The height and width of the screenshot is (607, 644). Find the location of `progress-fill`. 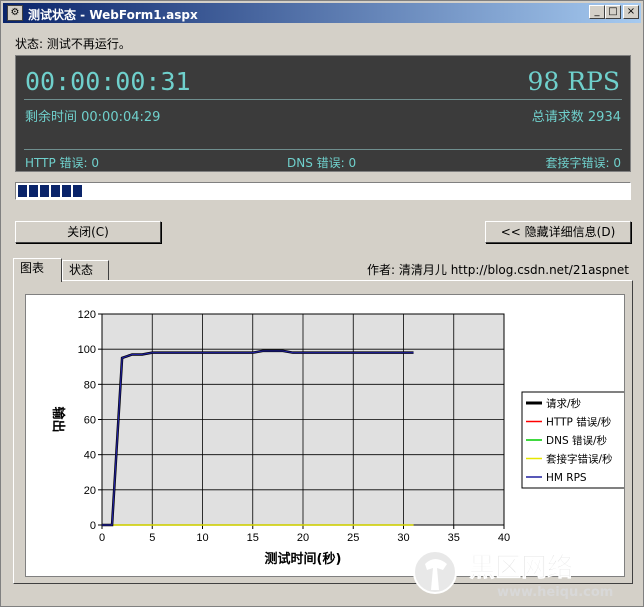

progress-fill is located at coordinates (323, 191).